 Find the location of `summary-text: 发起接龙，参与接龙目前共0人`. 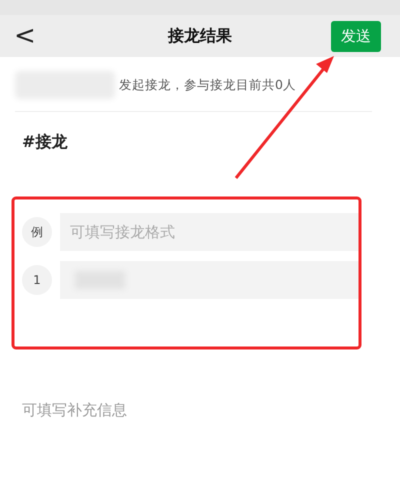

summary-text: 发起接龙，参与接龙目前共0人 is located at coordinates (207, 85).